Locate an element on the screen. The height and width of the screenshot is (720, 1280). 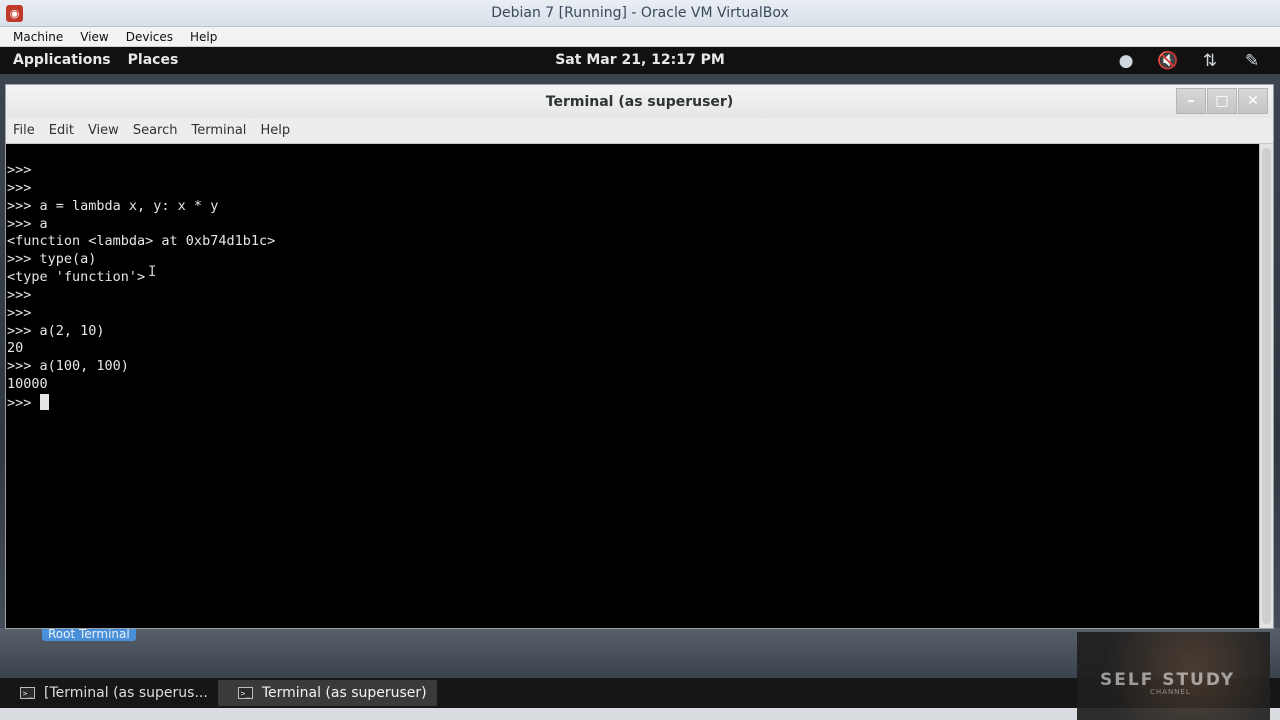
terminal-menu-edit: Edit is located at coordinates (61, 130).